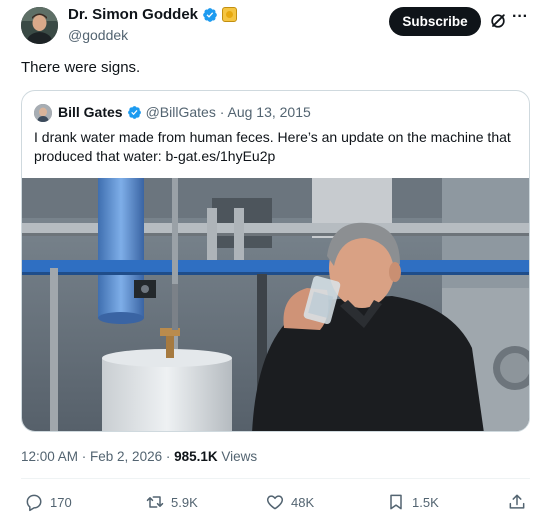 This screenshot has width=547, height=530. Describe the element at coordinates (90, 112) in the screenshot. I see `quoted-author-name: Bill Gates` at that location.